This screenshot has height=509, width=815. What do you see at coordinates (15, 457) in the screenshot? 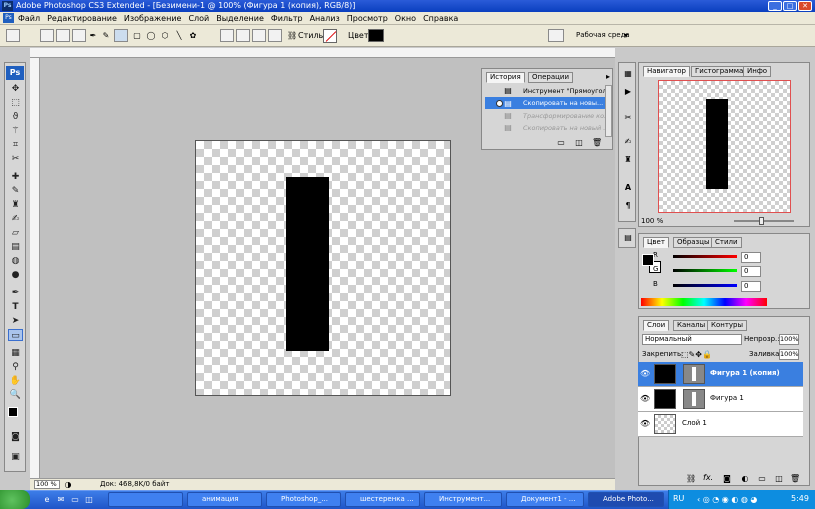
I see `screen-mode-icon: ▣` at bounding box center [15, 457].